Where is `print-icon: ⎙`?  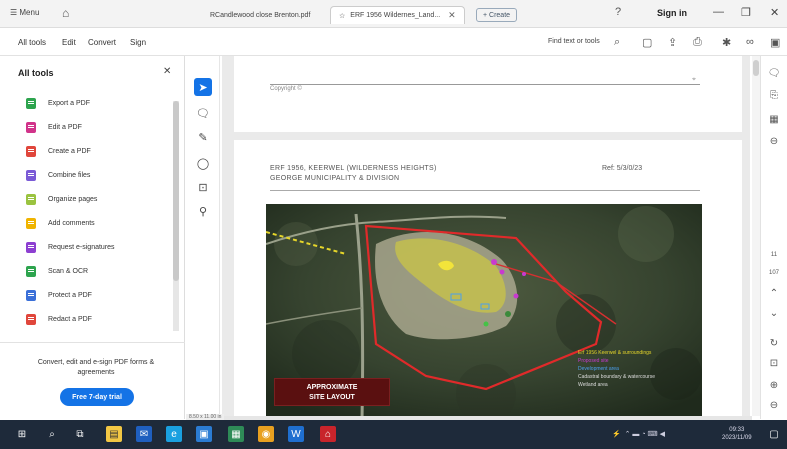 print-icon: ⎙ is located at coordinates (697, 42).